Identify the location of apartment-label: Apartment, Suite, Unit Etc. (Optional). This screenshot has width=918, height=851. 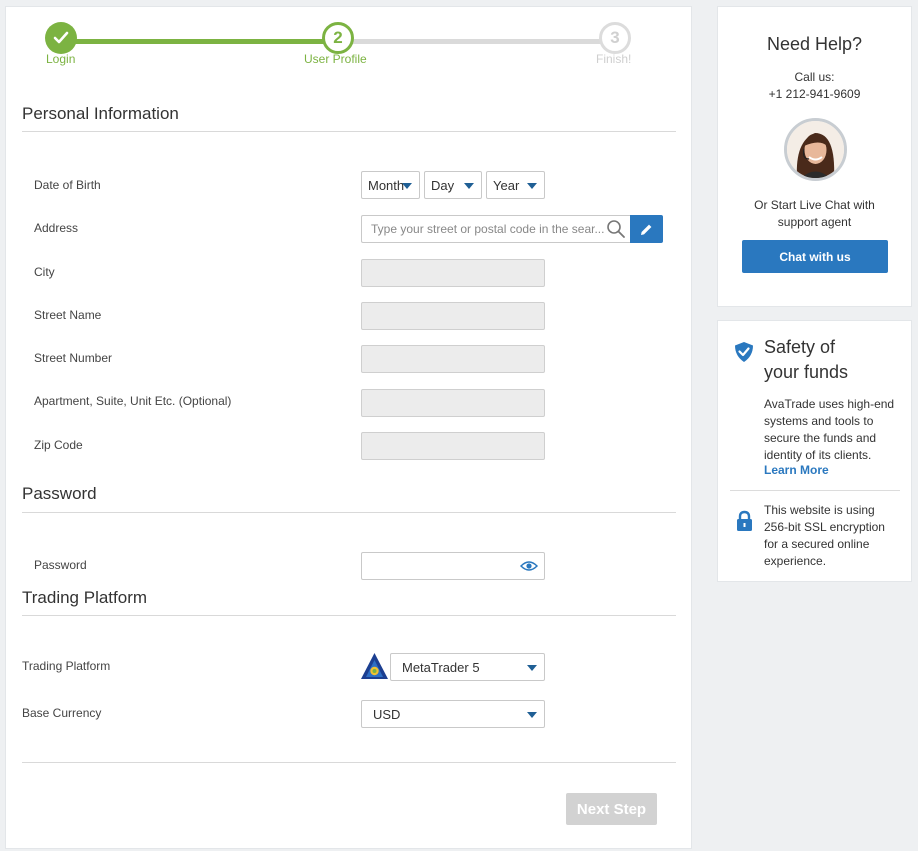
(133, 401).